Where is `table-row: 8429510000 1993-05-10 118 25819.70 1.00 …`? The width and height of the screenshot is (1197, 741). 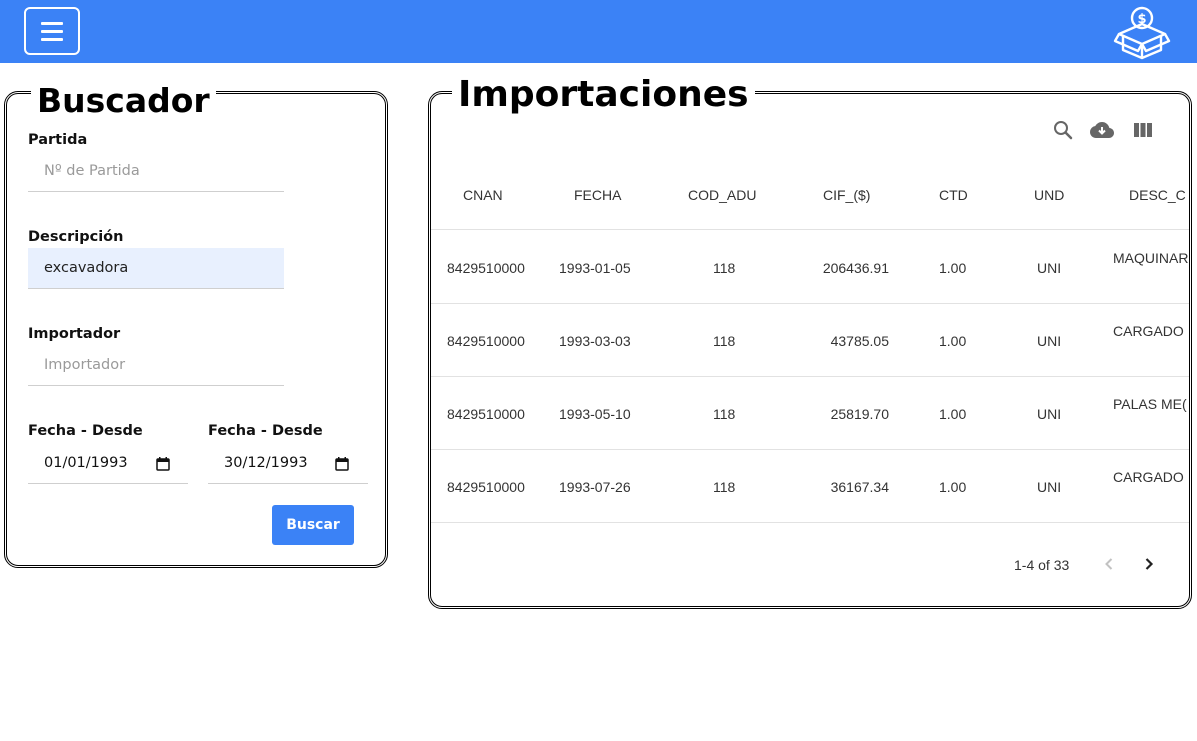
table-row: 8429510000 1993-05-10 118 25819.70 1.00 … is located at coordinates (810, 413).